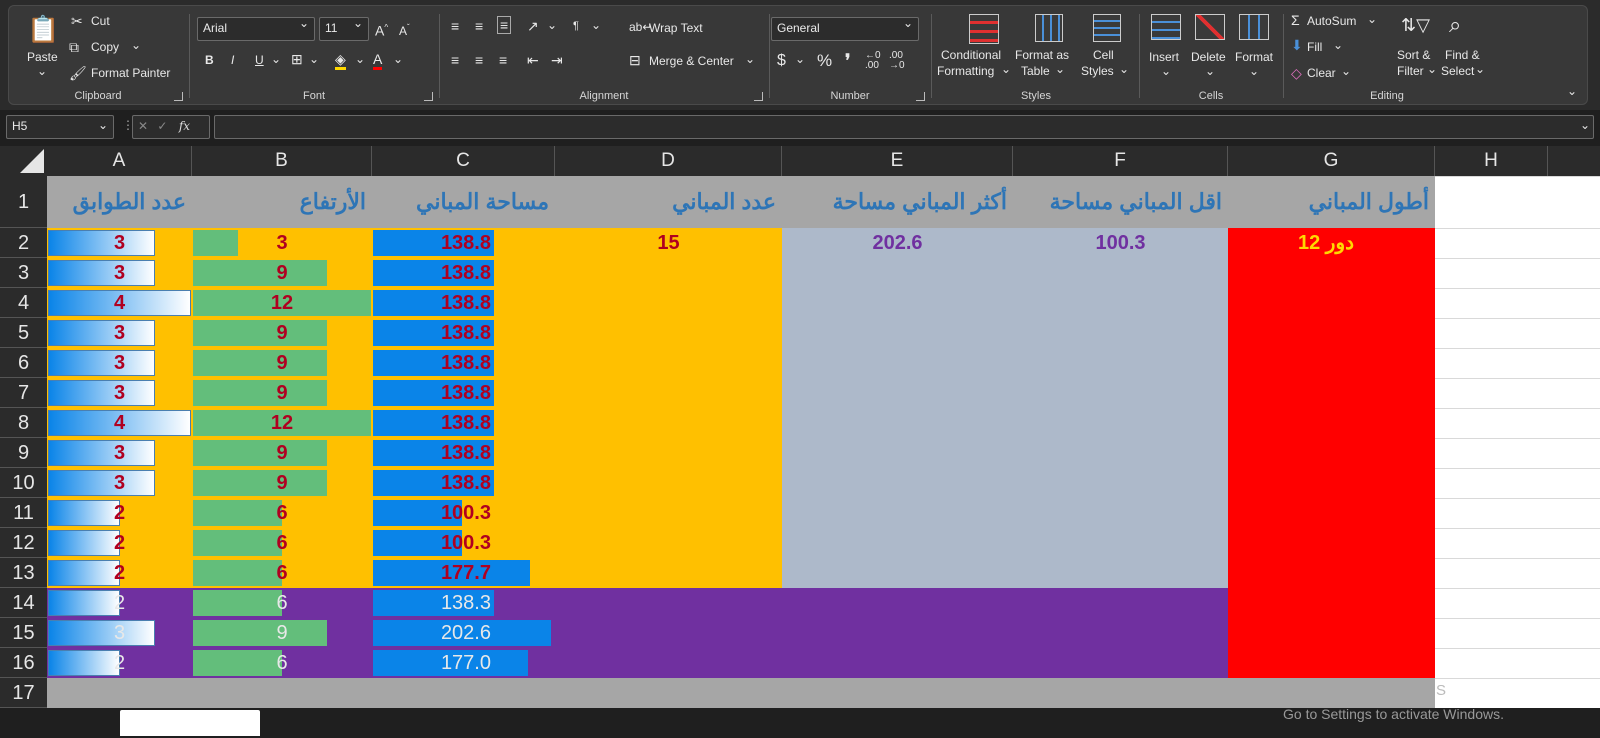 This screenshot has width=1600, height=738. Describe the element at coordinates (758, 96) in the screenshot. I see `alignment-launcher-icon` at that location.